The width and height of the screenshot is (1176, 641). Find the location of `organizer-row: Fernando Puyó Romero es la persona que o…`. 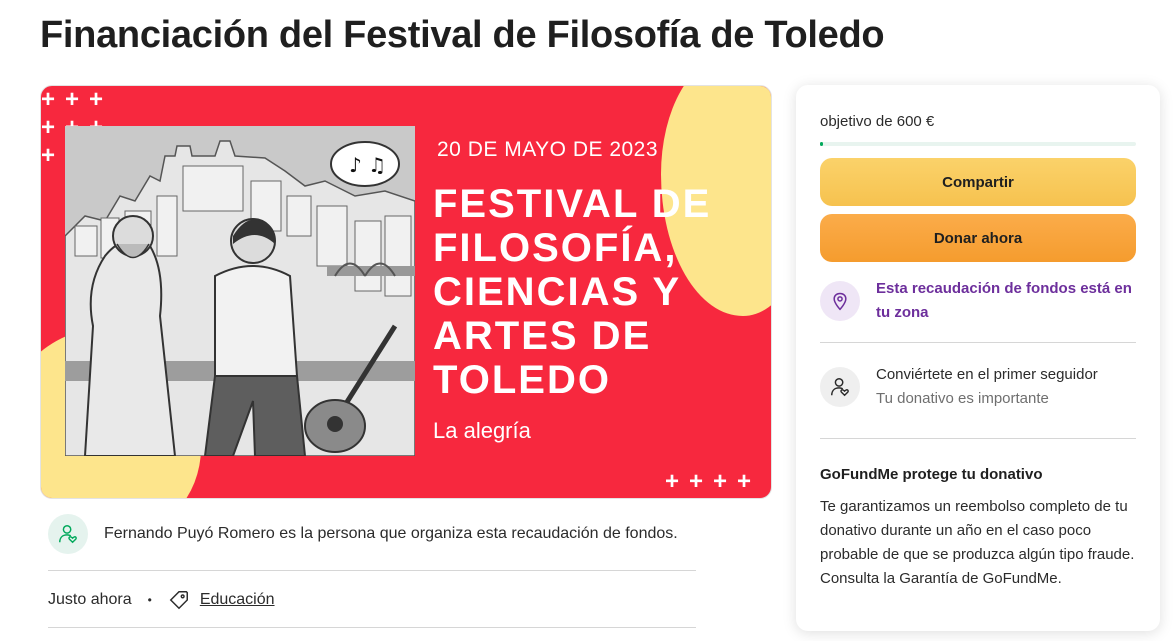

organizer-row: Fernando Puyó Romero es la persona que o… is located at coordinates (372, 542).